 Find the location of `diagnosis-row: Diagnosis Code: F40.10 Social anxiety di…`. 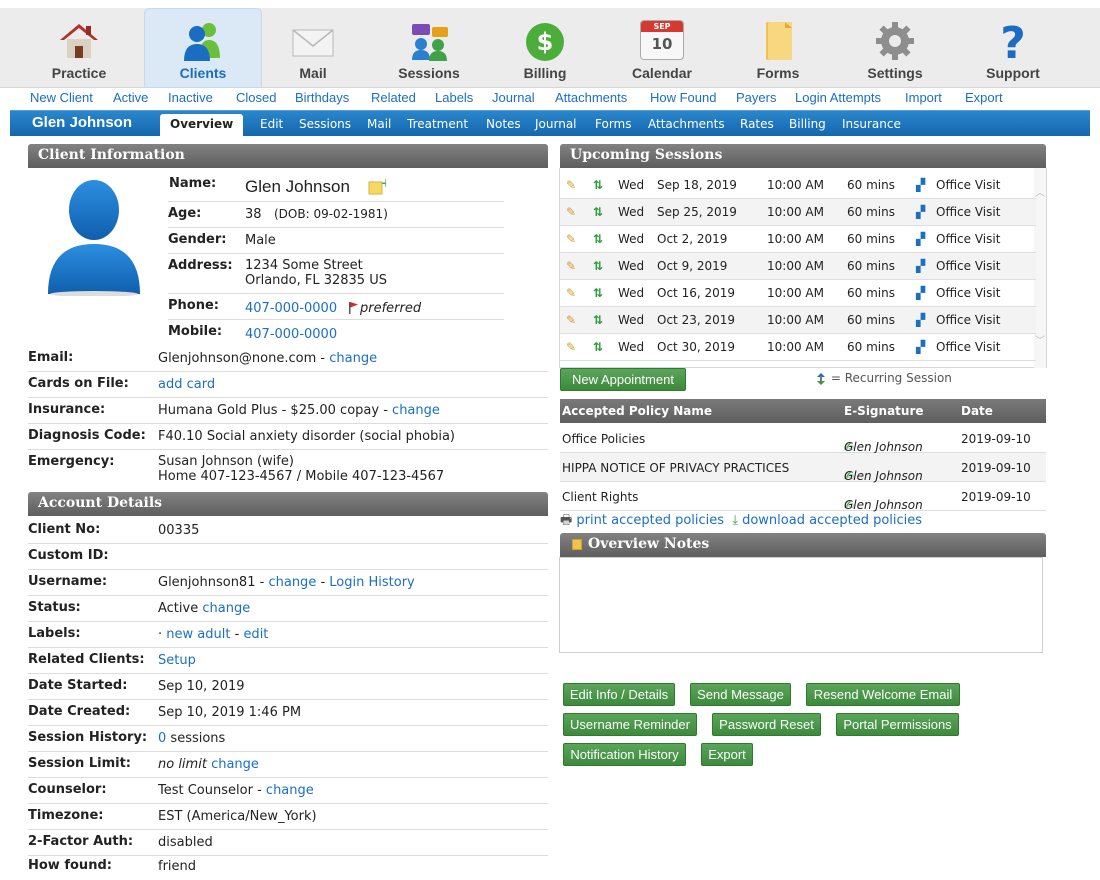

diagnosis-row: Diagnosis Code: F40.10 Social anxiety di… is located at coordinates (288, 437).